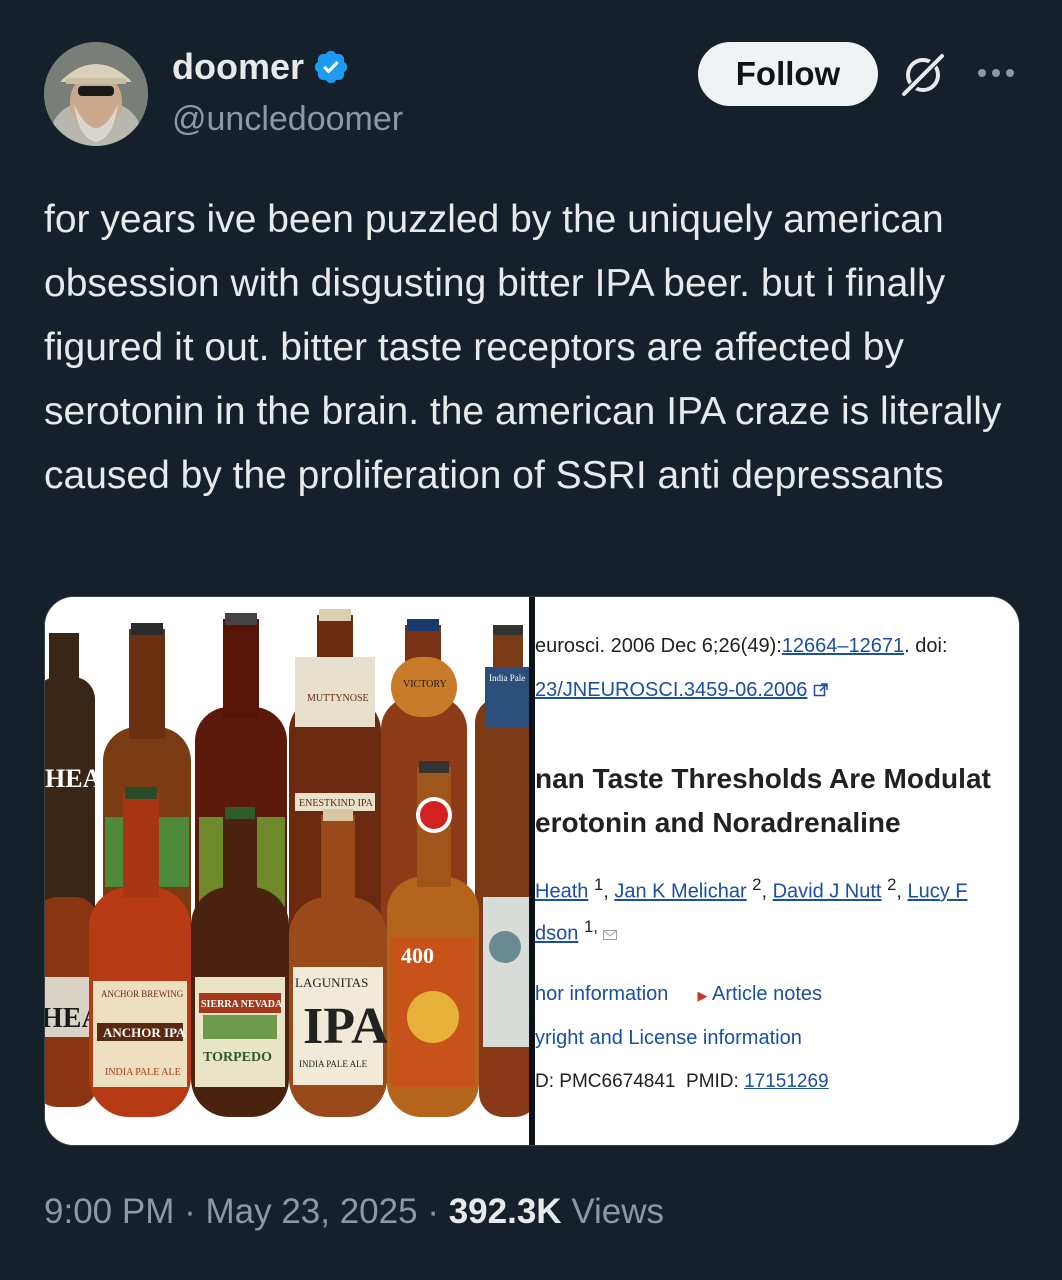 This screenshot has height=1280, width=1062. What do you see at coordinates (505, 1211) in the screenshot?
I see `views-count: 392.3K` at bounding box center [505, 1211].